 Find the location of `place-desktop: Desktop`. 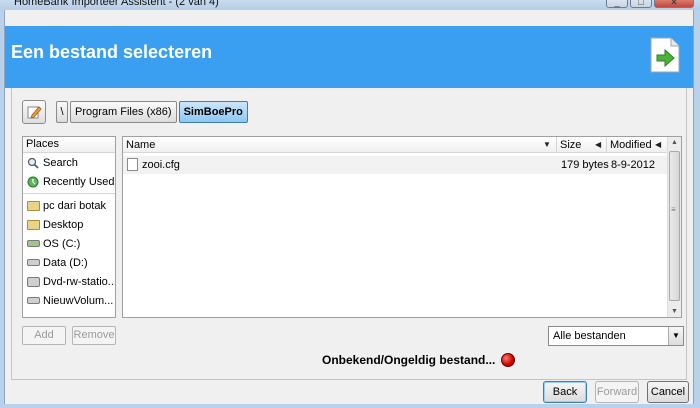

place-desktop: Desktop is located at coordinates (69, 224).